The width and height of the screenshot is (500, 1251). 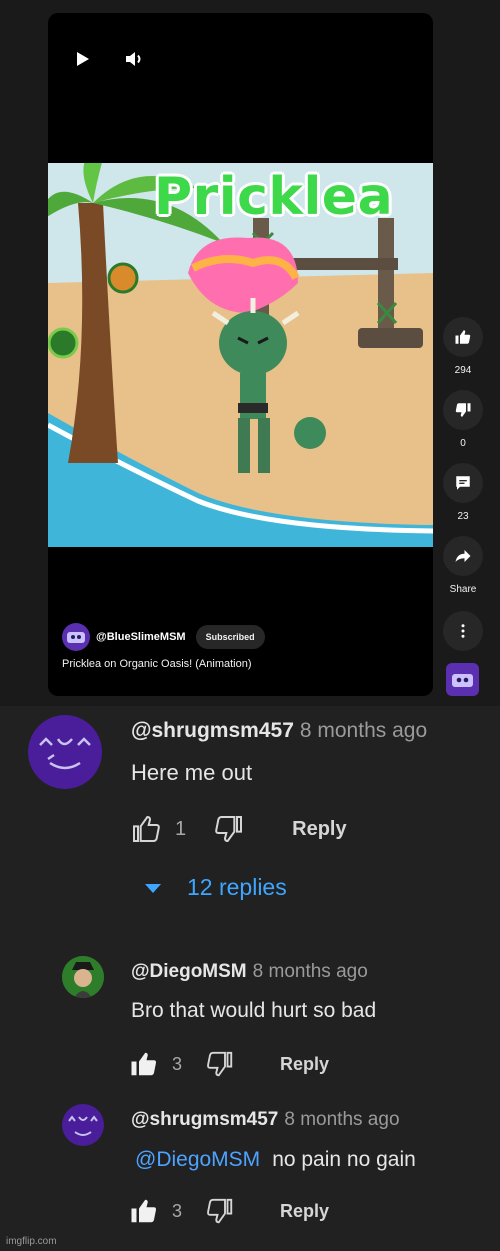 I want to click on character-avatar-icon, so click(x=83, y=977).